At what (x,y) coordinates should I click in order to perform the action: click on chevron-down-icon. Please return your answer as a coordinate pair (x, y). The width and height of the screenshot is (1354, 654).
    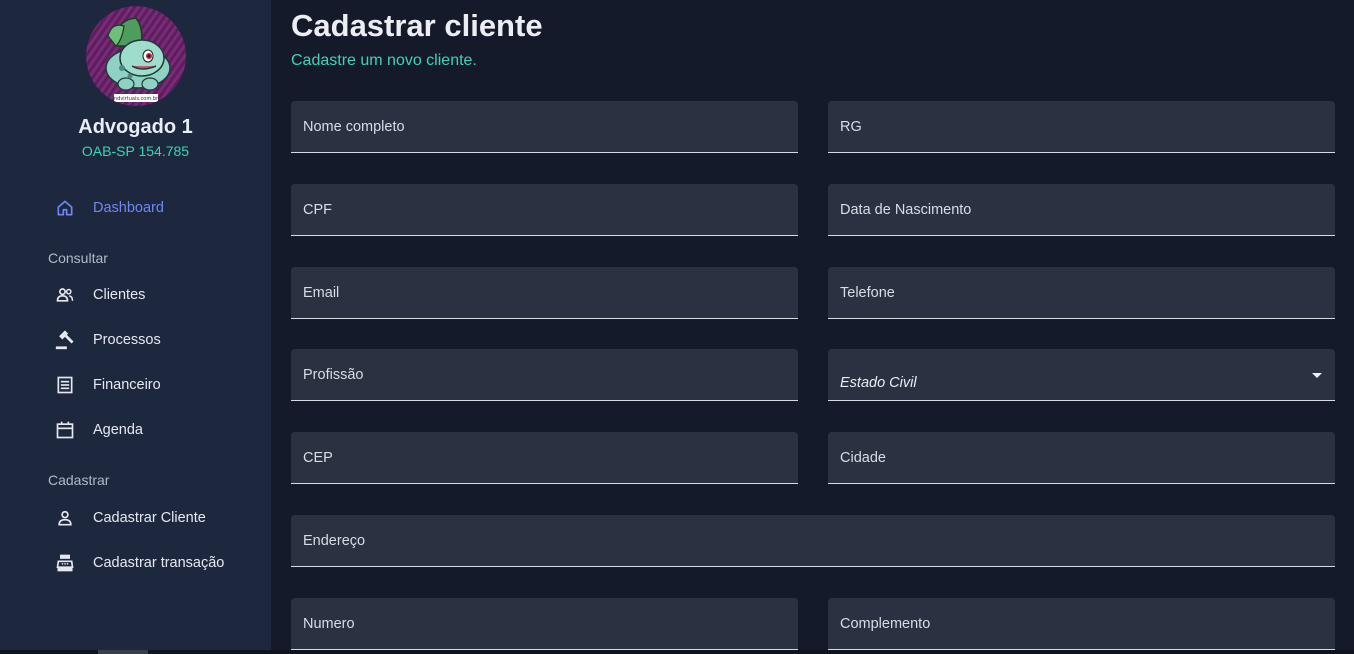
    Looking at the image, I should click on (1317, 375).